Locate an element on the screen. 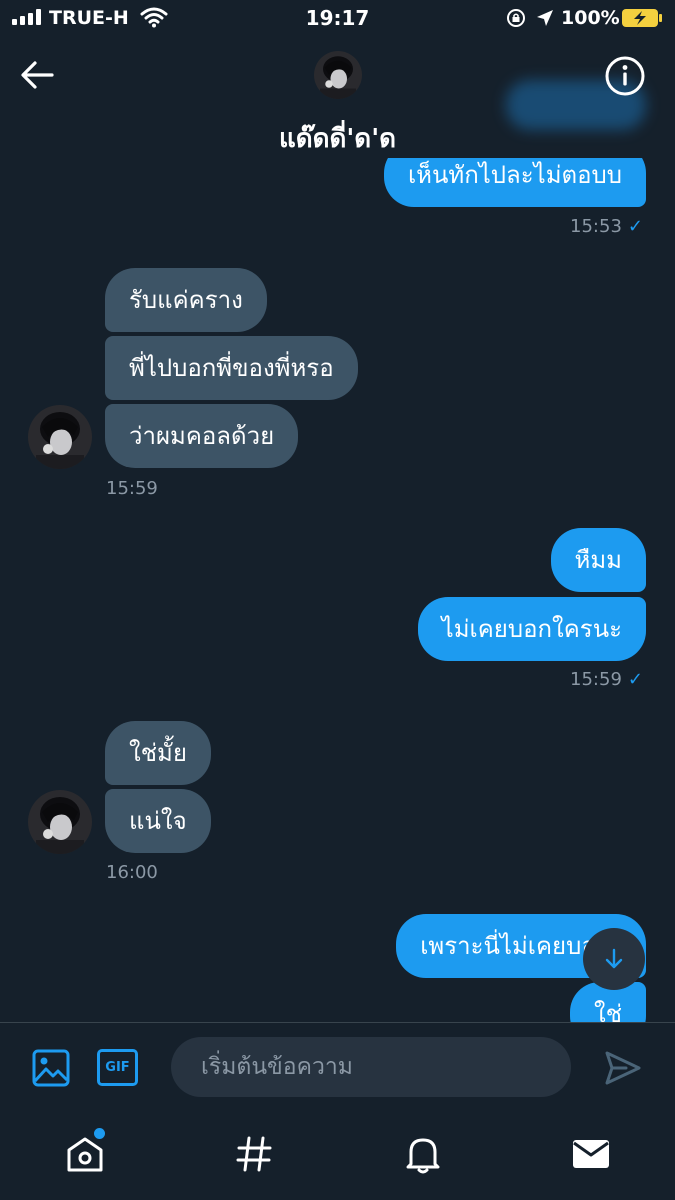  message-timestamp: 15:53 ✓ is located at coordinates (606, 226).